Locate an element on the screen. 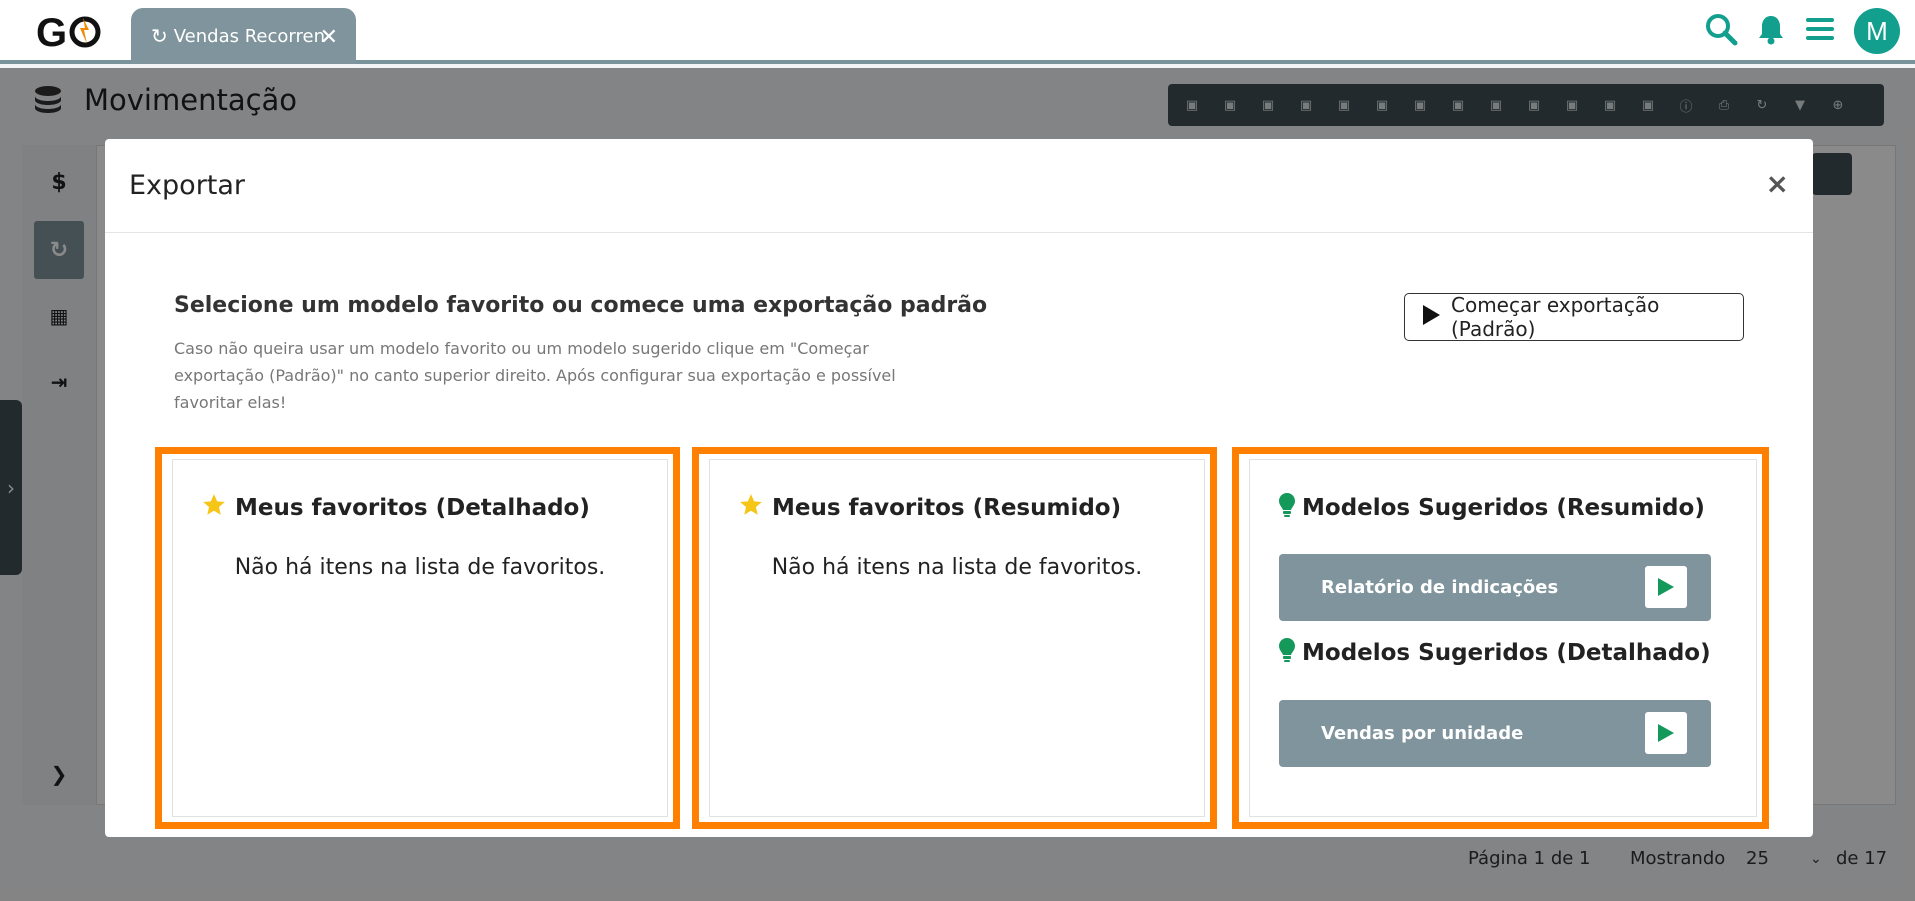 The width and height of the screenshot is (1915, 901). search-icon is located at coordinates (1721, 31).